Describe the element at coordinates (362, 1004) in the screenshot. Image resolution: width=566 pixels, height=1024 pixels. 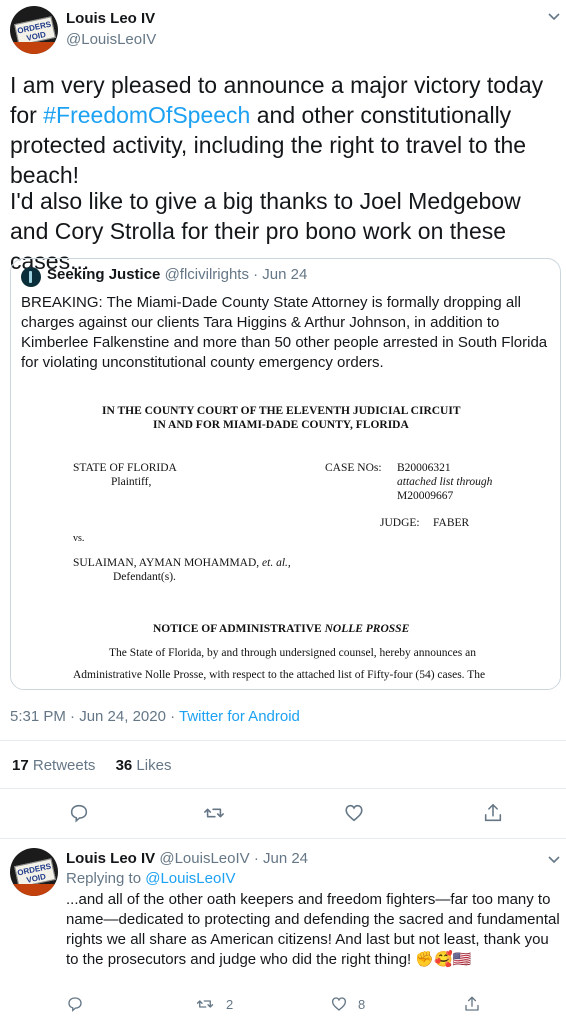
I see `reply-like-count: 8` at that location.